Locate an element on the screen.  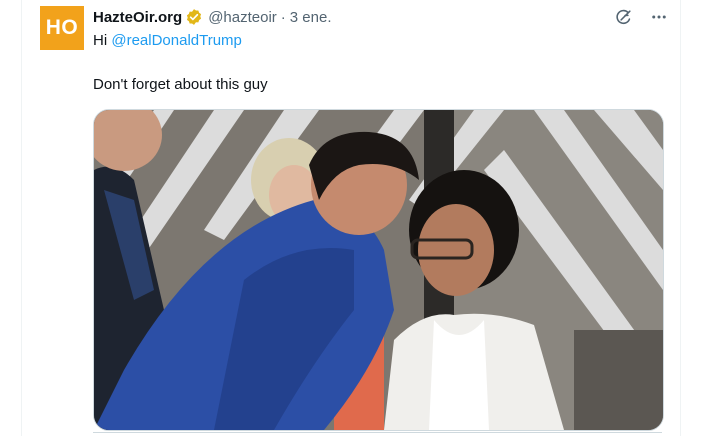
tweet-text-body: Don't forget about this guy is located at coordinates (180, 84).